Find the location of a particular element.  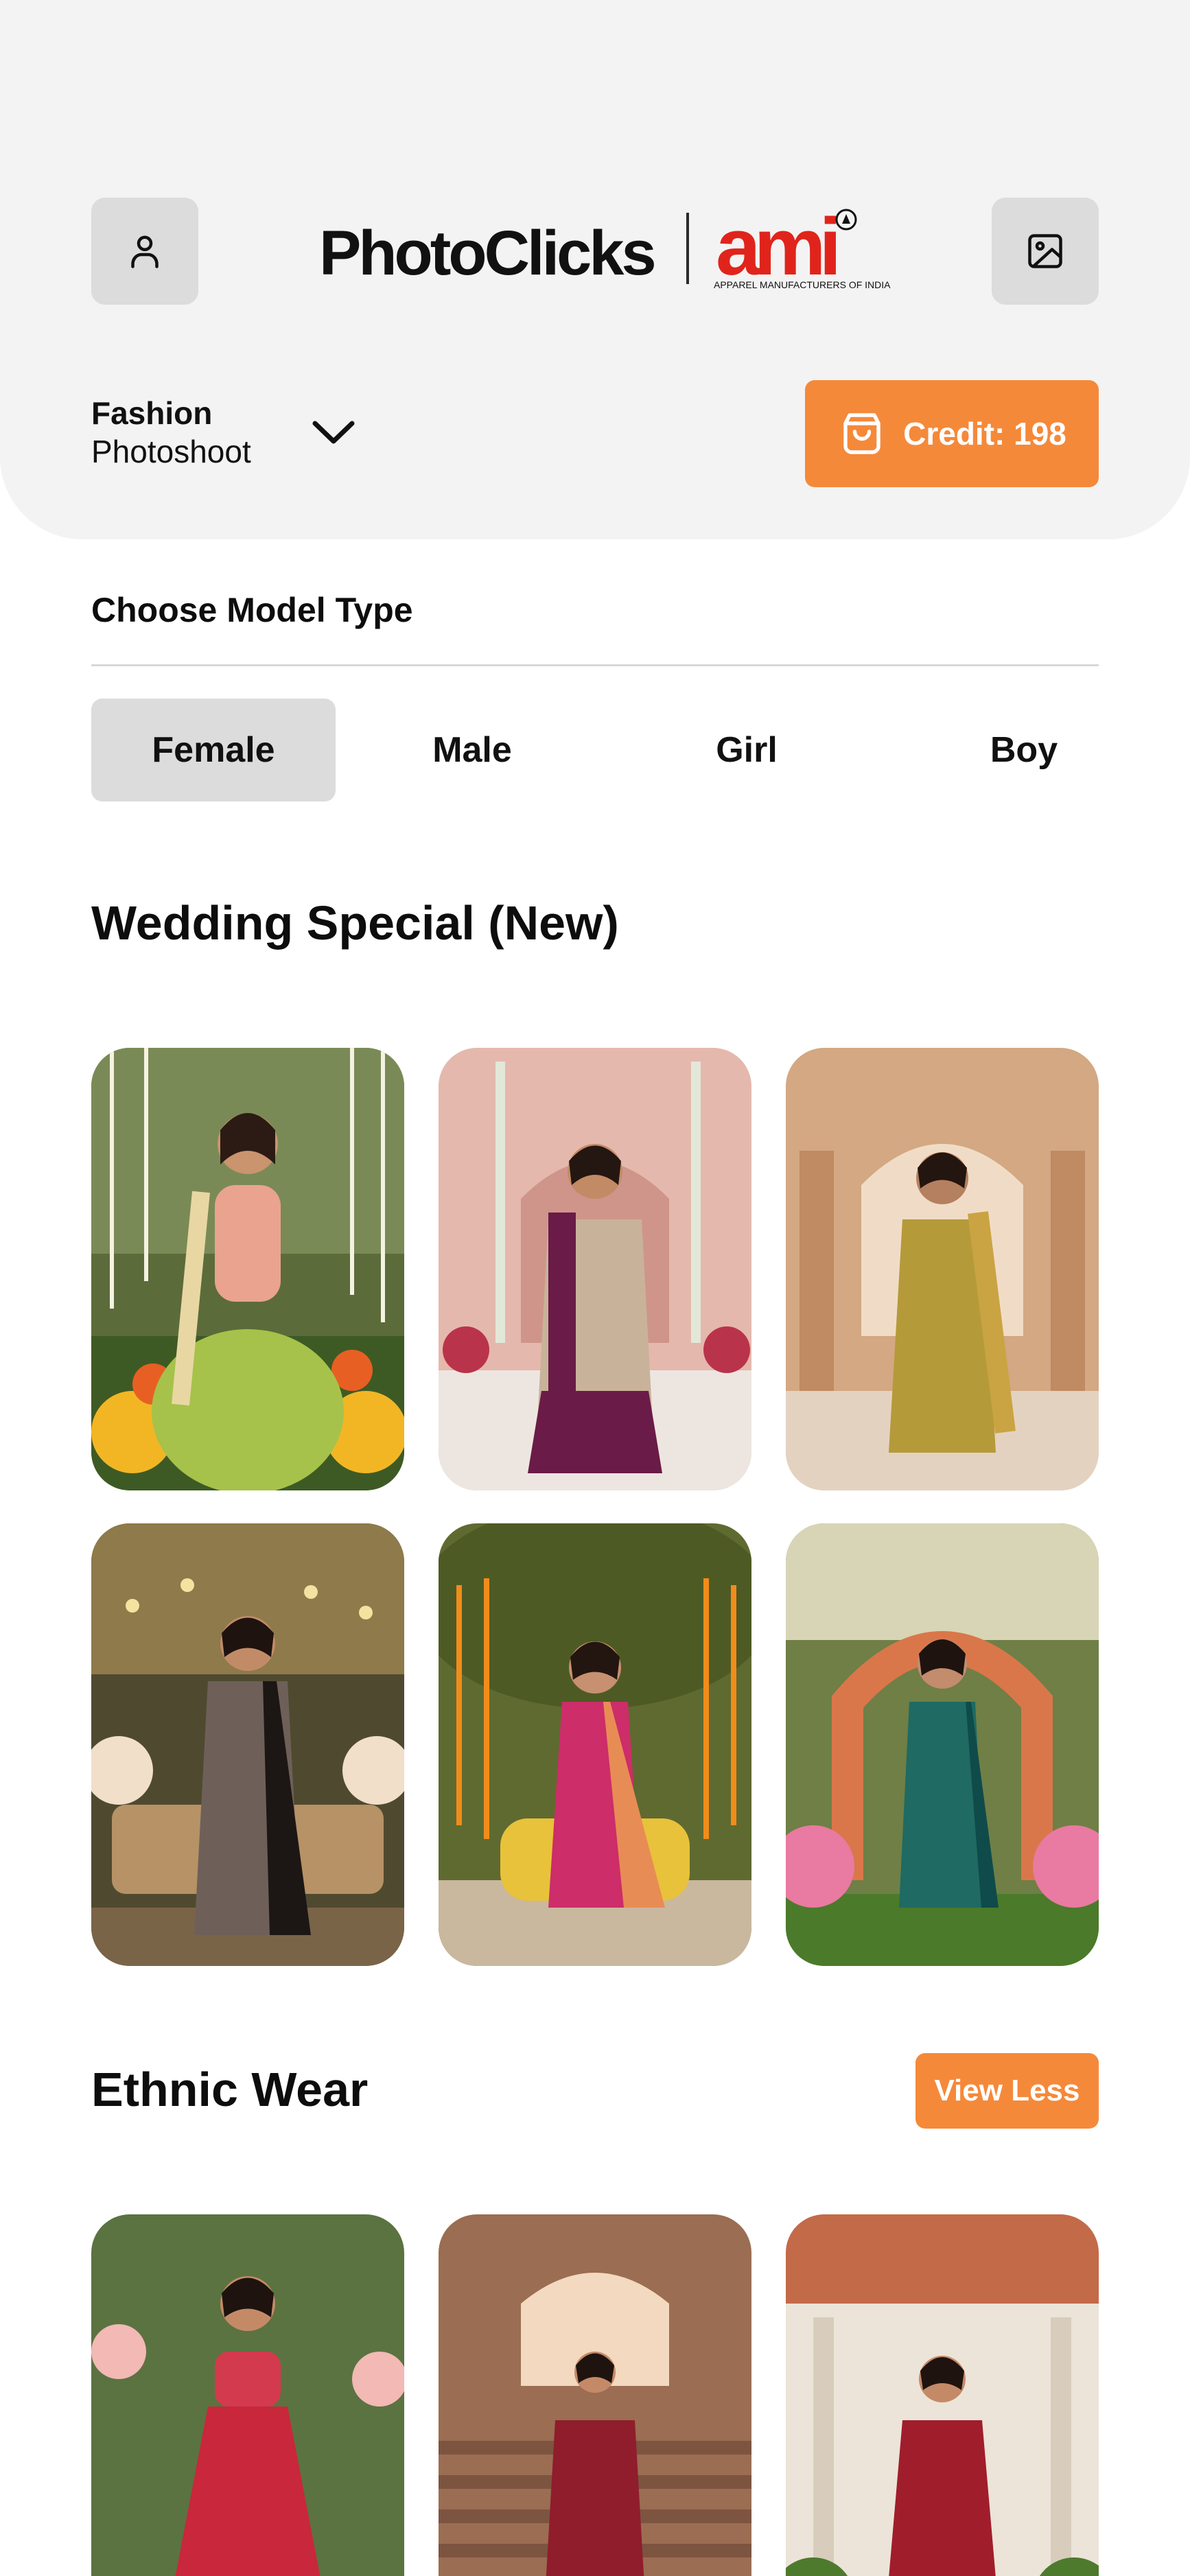

tab-female: Female is located at coordinates (213, 750).